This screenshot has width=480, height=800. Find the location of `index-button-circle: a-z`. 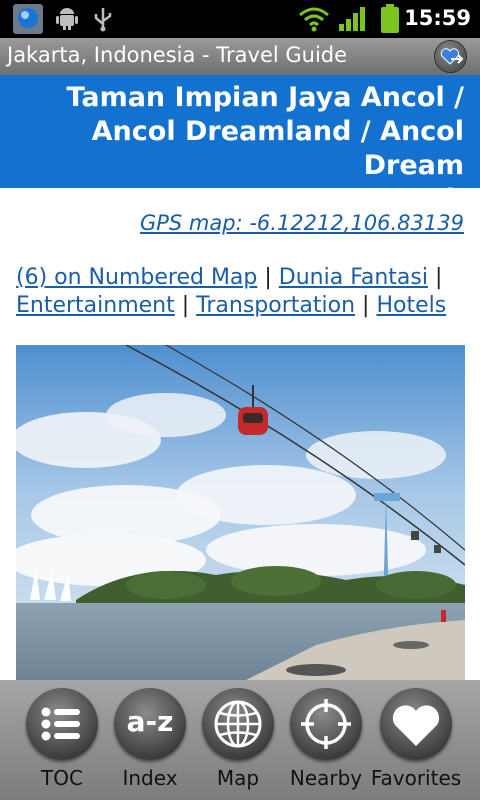

index-button-circle: a-z is located at coordinates (150, 724).